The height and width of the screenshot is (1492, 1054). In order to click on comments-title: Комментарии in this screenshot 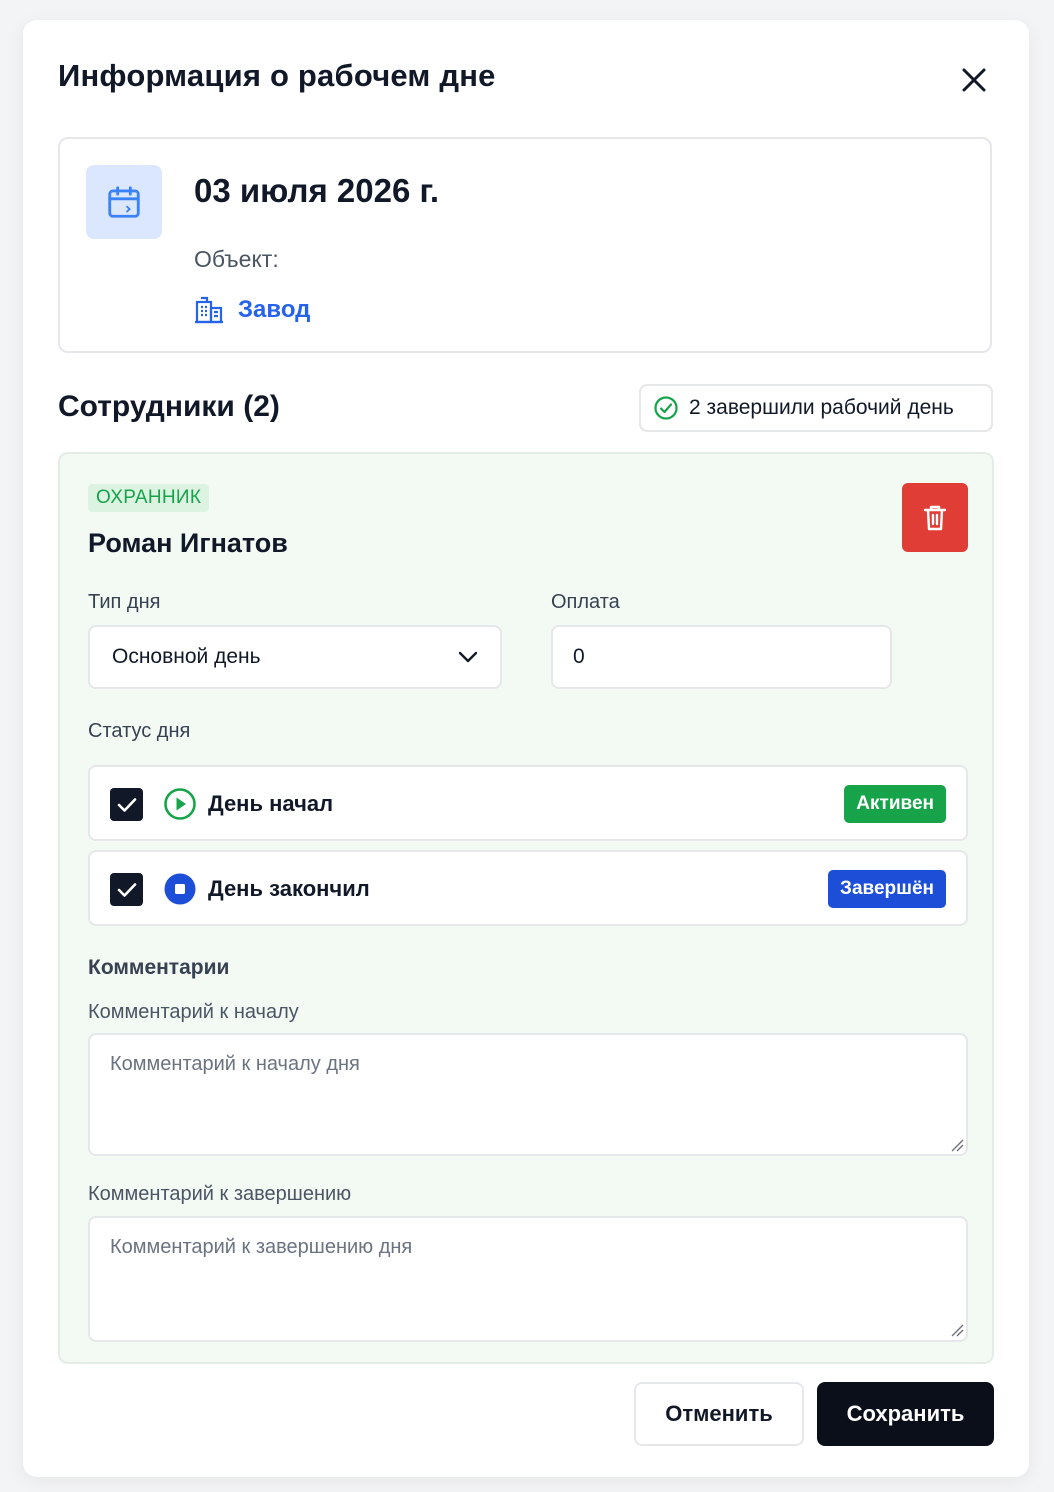, I will do `click(159, 967)`.